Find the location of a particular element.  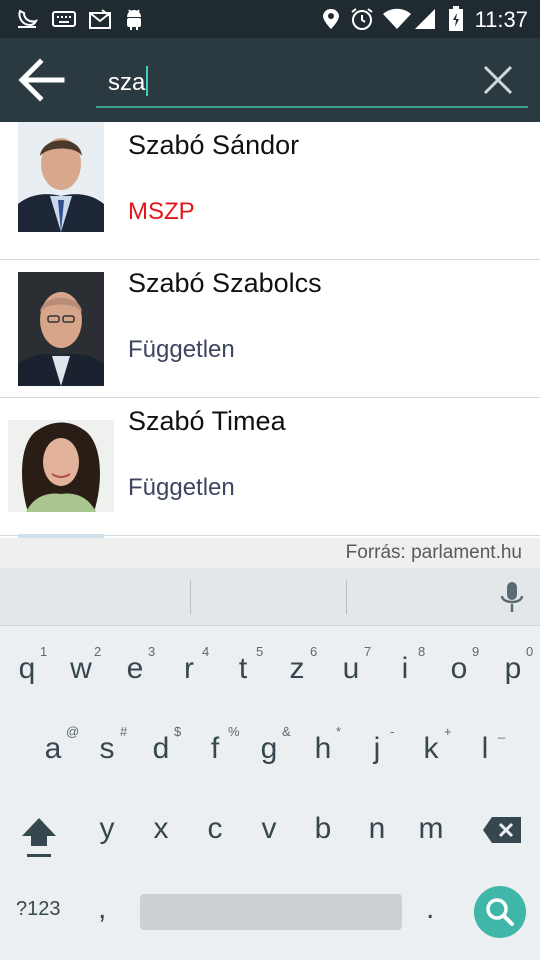

key-y: y is located at coordinates (107, 829).